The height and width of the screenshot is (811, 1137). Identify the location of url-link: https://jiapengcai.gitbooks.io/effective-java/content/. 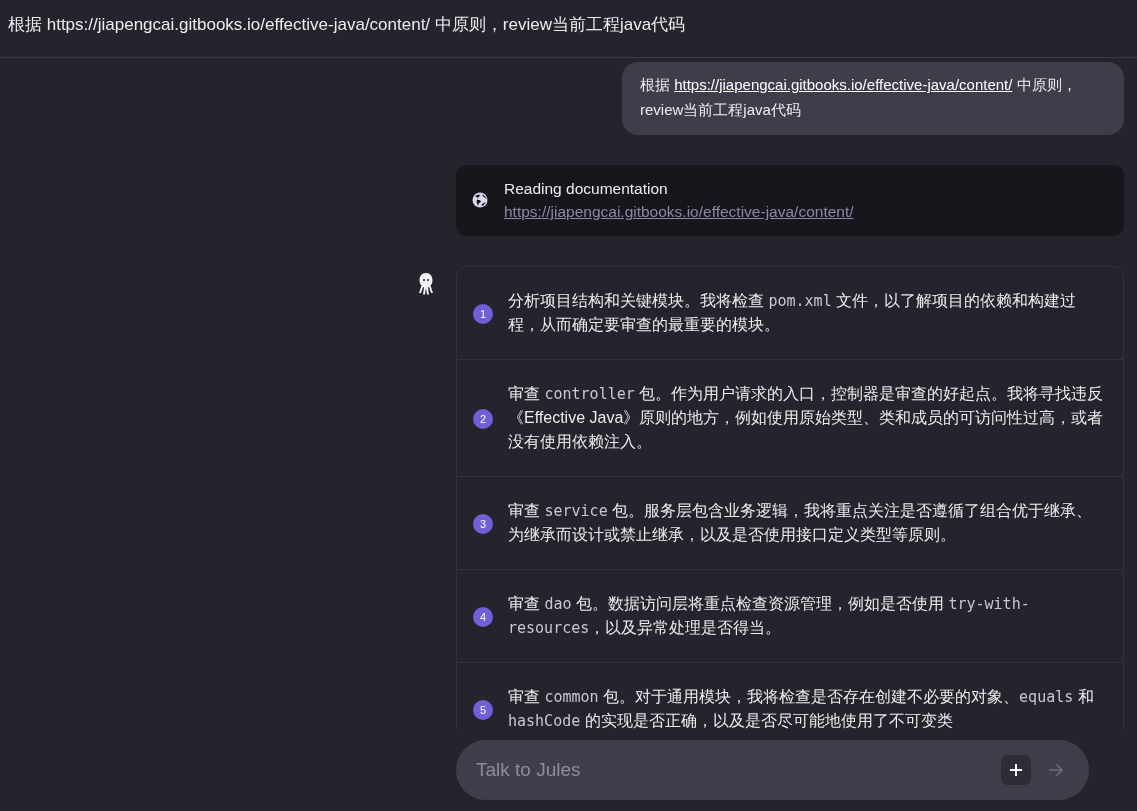
(843, 84).